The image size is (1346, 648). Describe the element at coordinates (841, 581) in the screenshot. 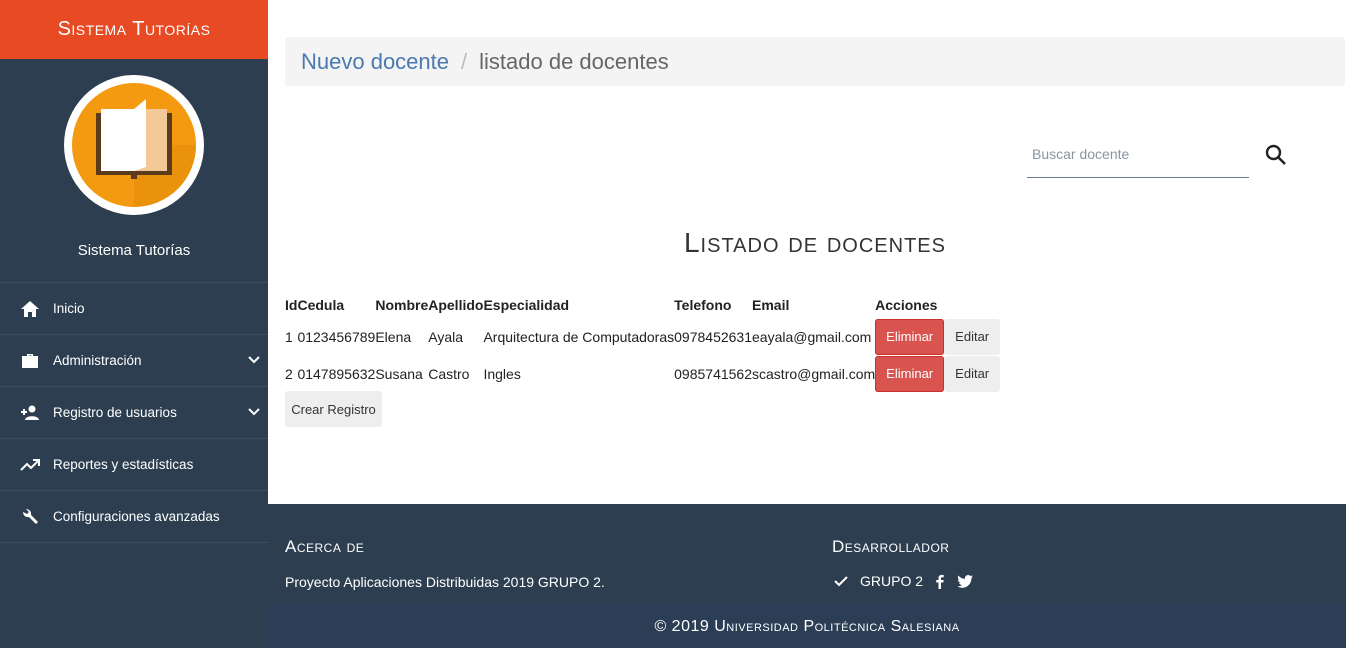

I see `check-icon` at that location.